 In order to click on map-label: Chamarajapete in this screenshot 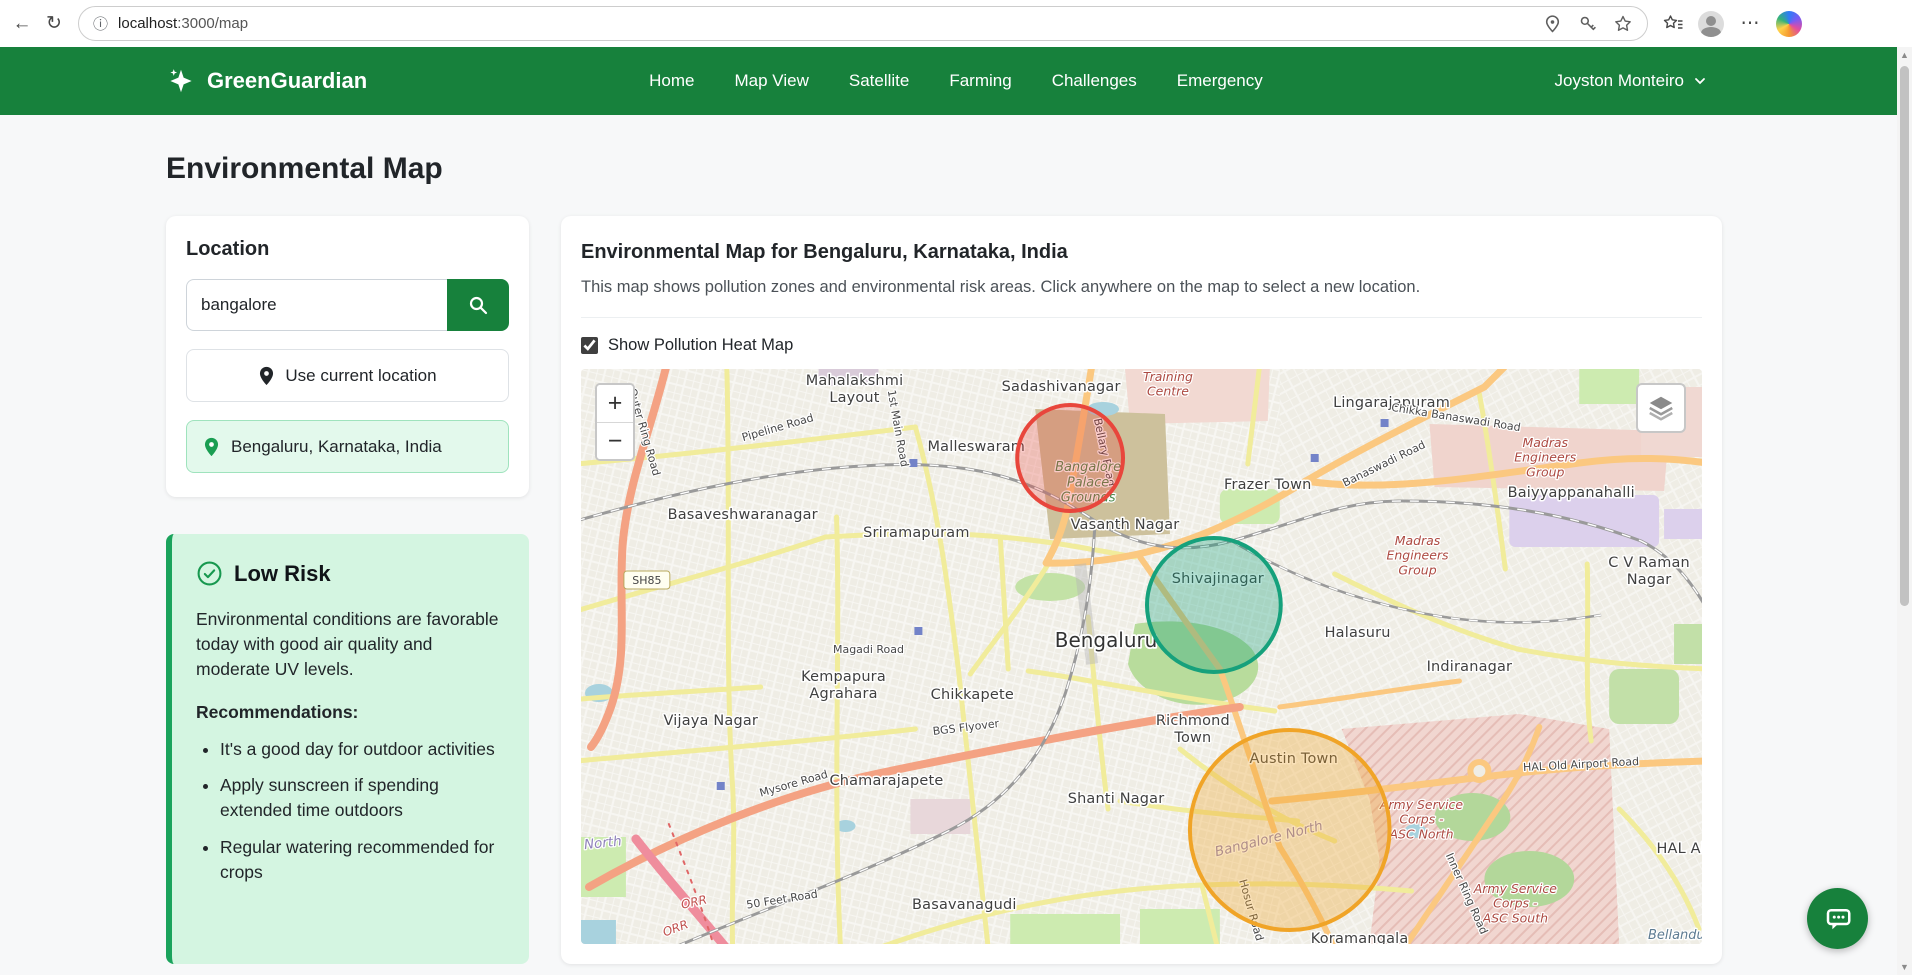, I will do `click(886, 781)`.